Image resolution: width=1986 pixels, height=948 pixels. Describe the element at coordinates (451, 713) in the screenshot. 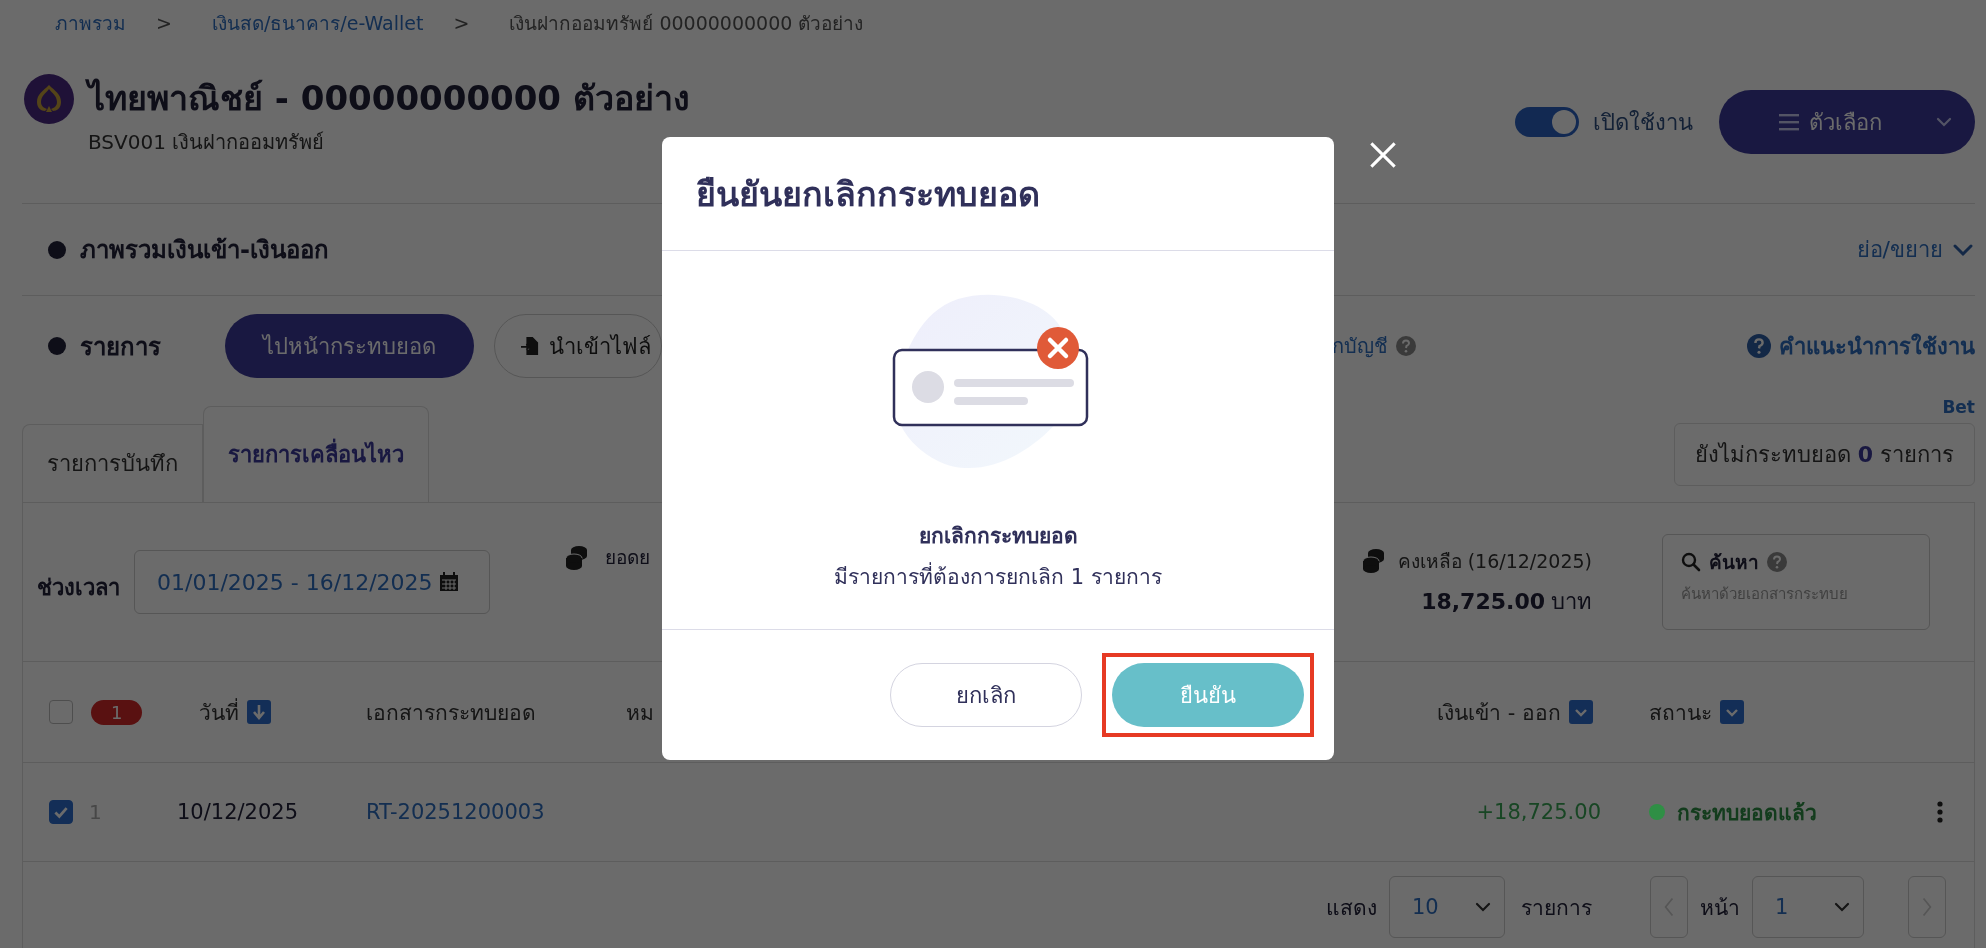

I see `column-header: เอกสารกระทบยอด` at that location.